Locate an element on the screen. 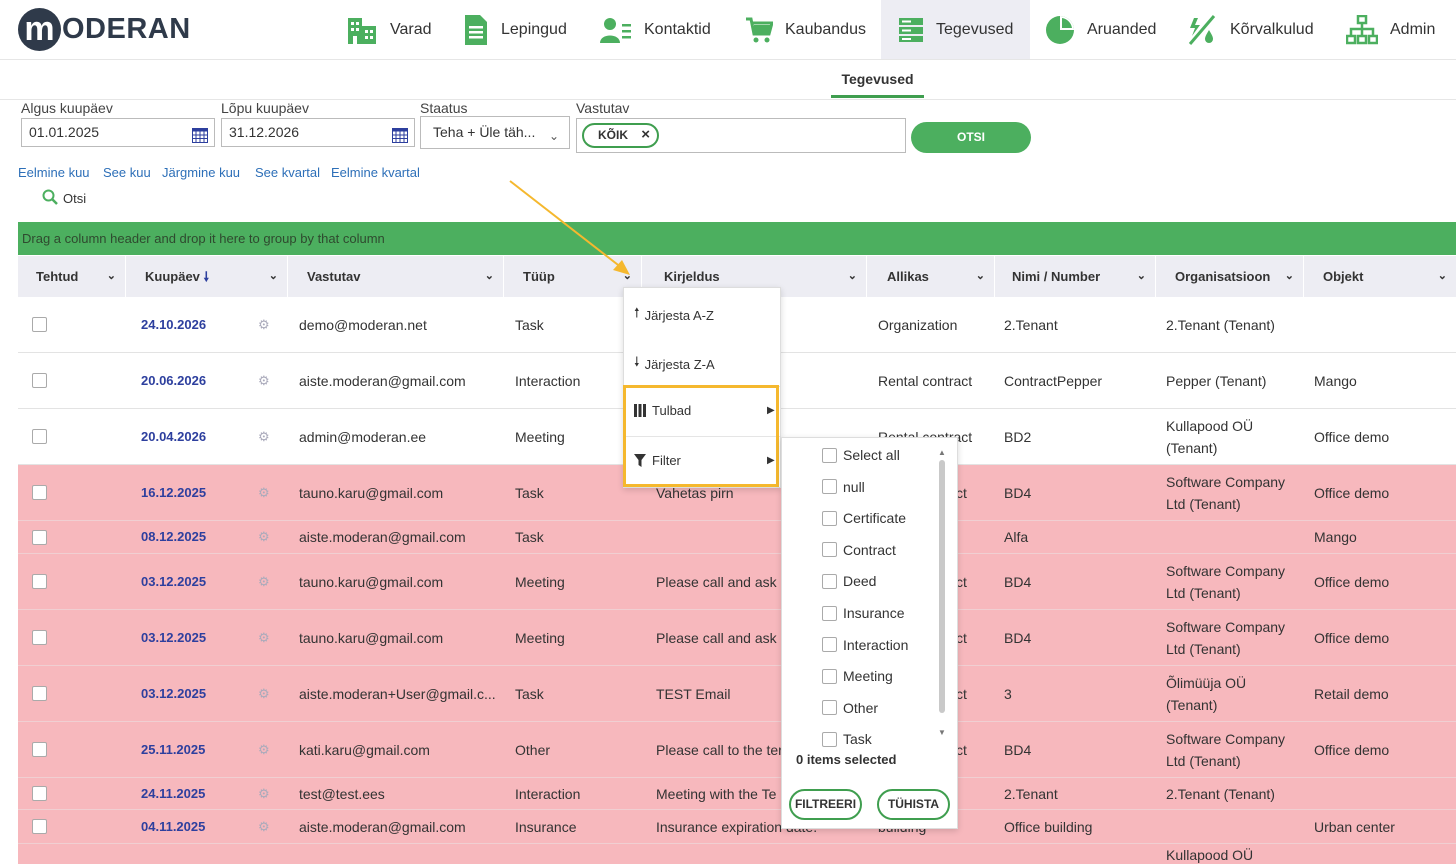 The width and height of the screenshot is (1456, 866). filter-option: Deed is located at coordinates (849, 581).